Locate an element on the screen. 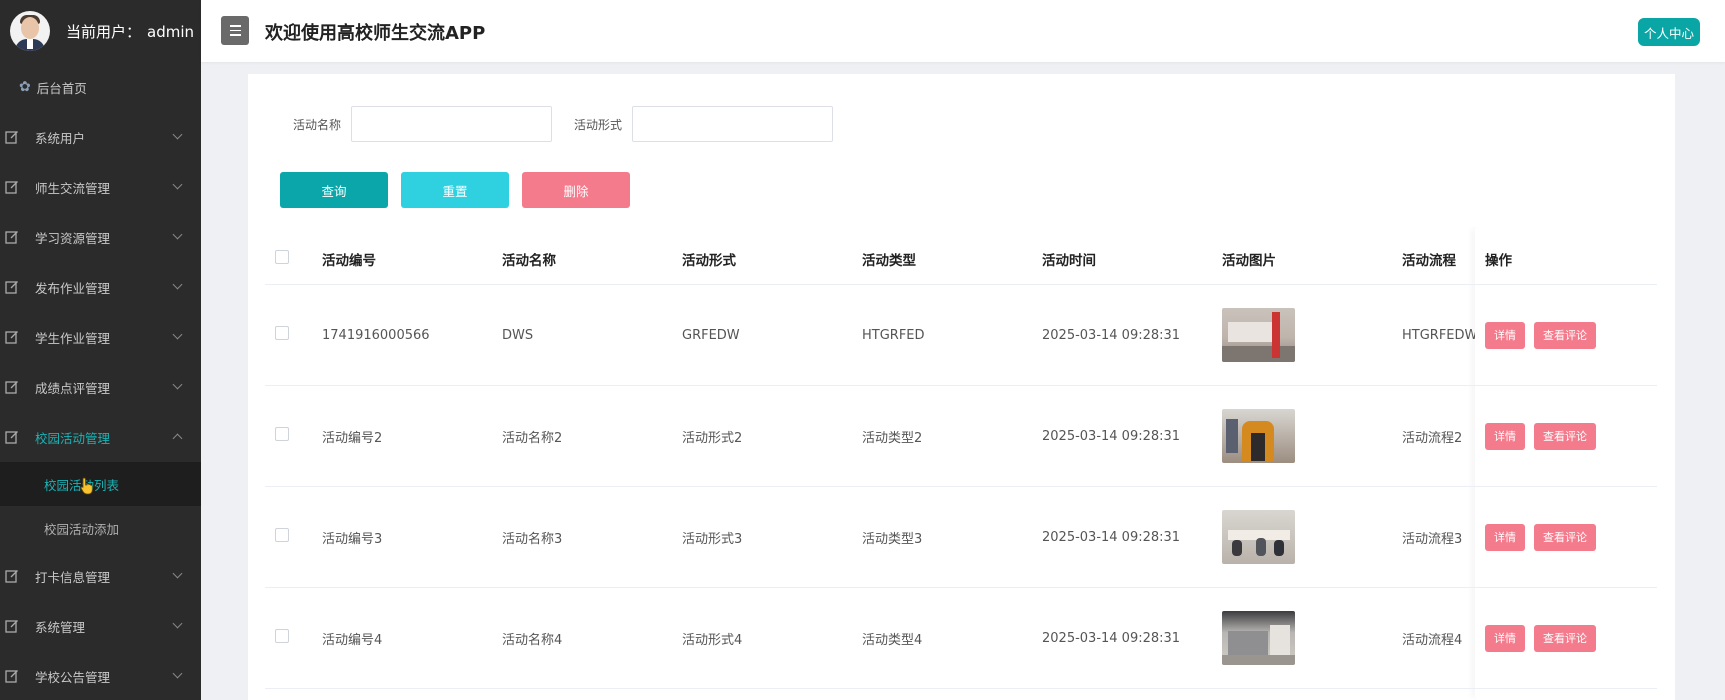 This screenshot has width=1725, height=700. cell-activity-no: 活动编号2 is located at coordinates (352, 438).